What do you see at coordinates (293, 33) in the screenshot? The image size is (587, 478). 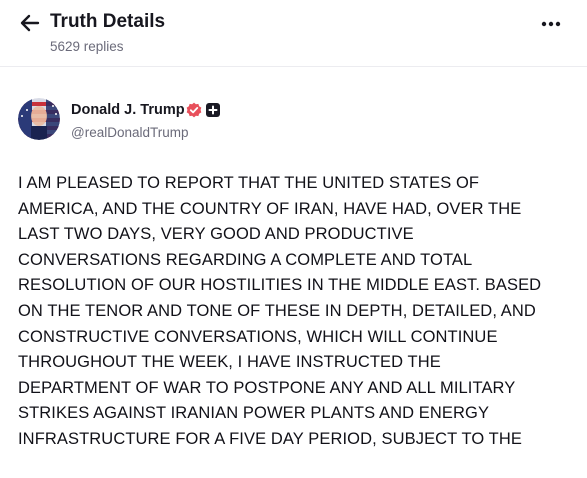 I see `top-bar: Truth Details 5629 replies` at bounding box center [293, 33].